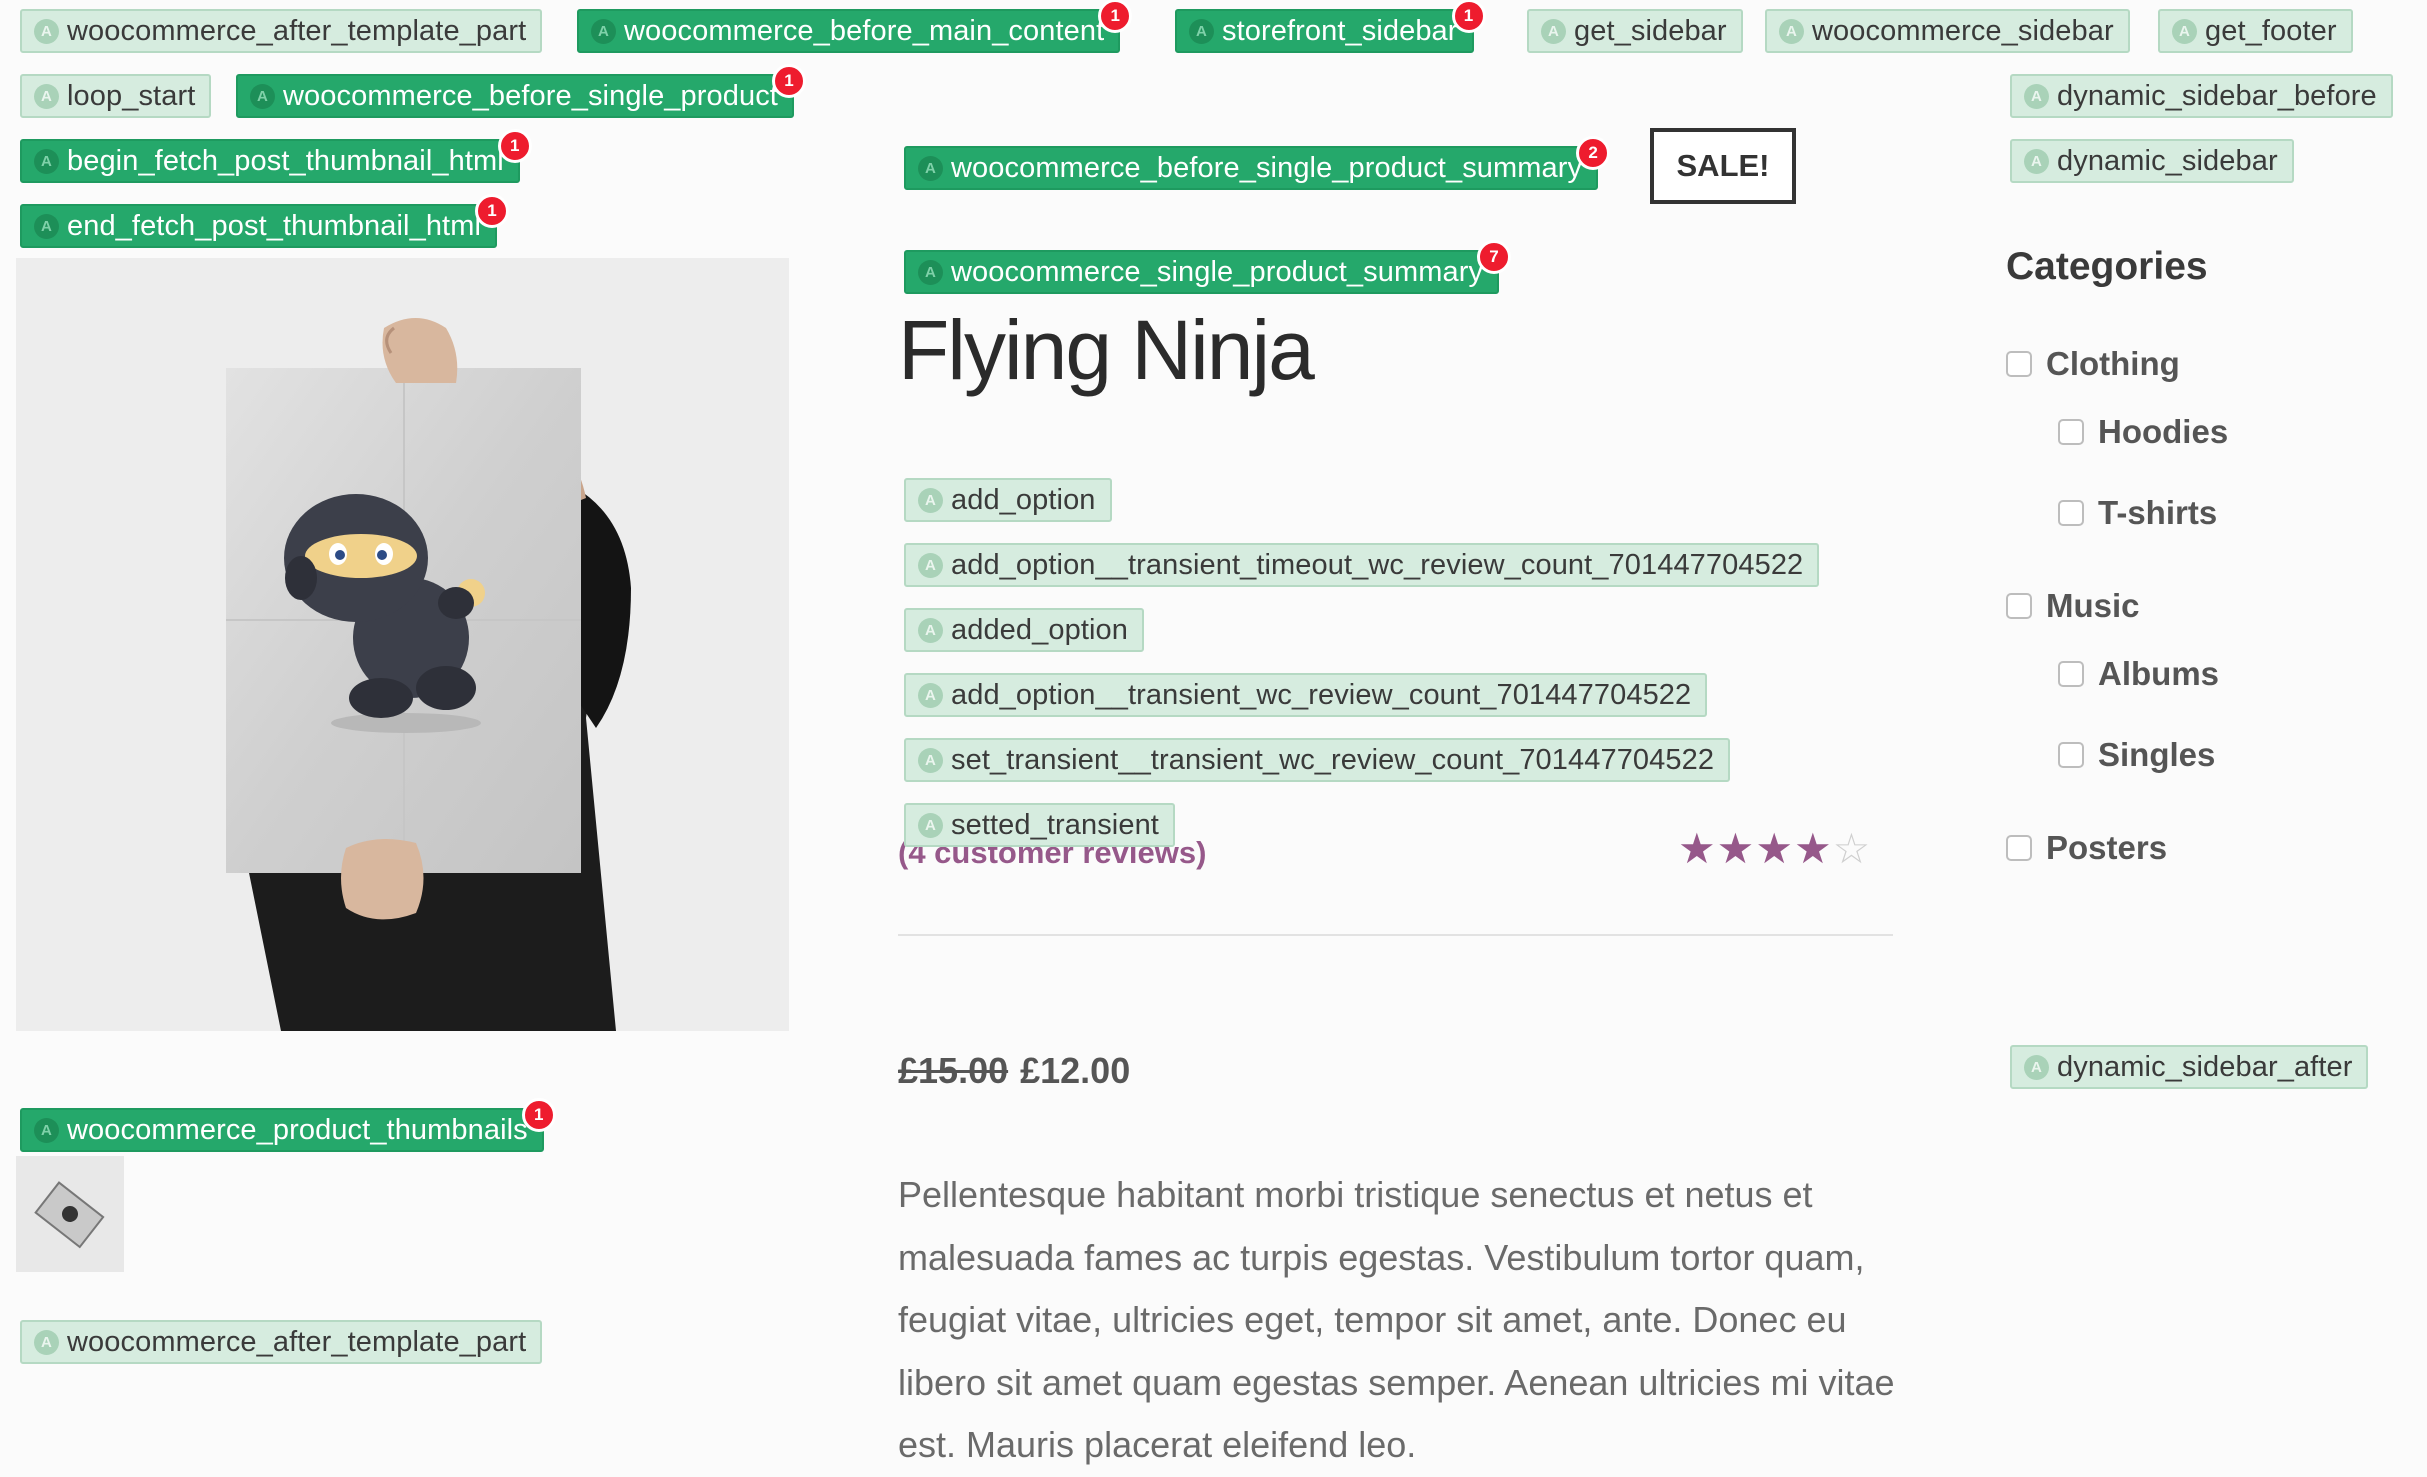  I want to click on hook-label-setted-transient: A setted_transient, so click(1039, 825).